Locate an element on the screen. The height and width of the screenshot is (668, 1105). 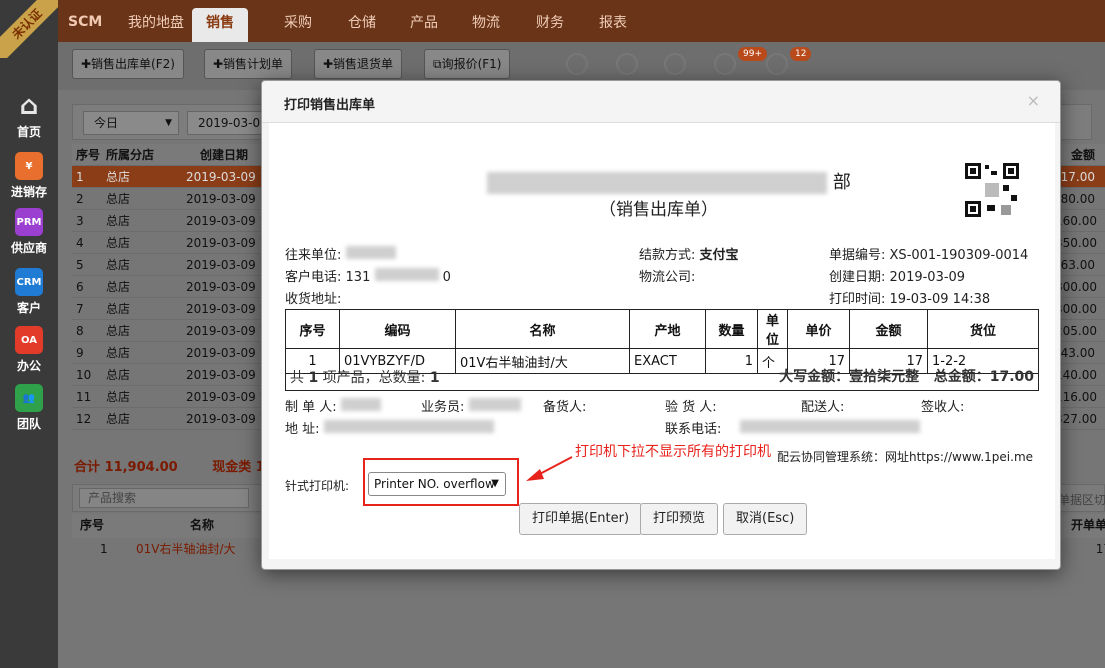
nav-tab-1: 销售 is located at coordinates (220, 25).